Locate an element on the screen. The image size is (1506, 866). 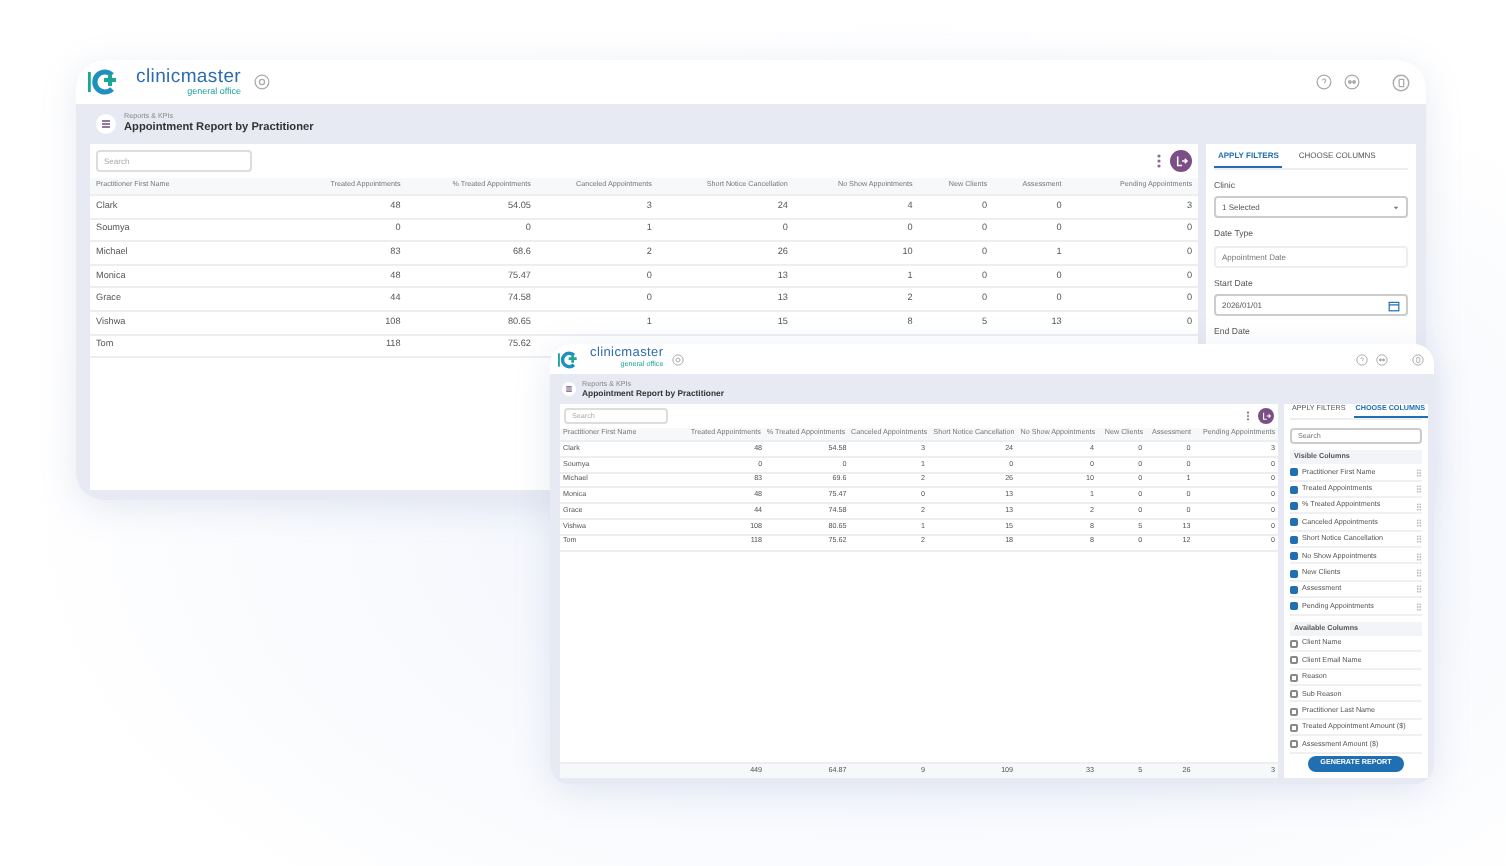
logo-text: clinicmaster is located at coordinates (189, 77).